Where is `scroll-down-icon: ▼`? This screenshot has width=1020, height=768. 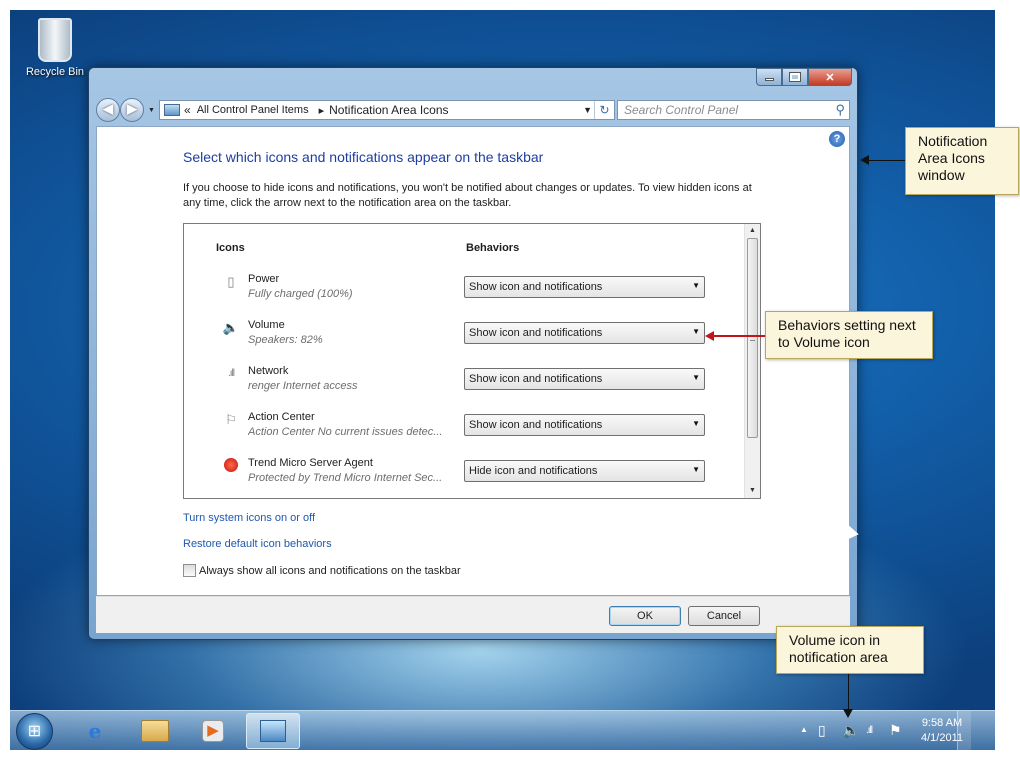 scroll-down-icon: ▼ is located at coordinates (752, 491).